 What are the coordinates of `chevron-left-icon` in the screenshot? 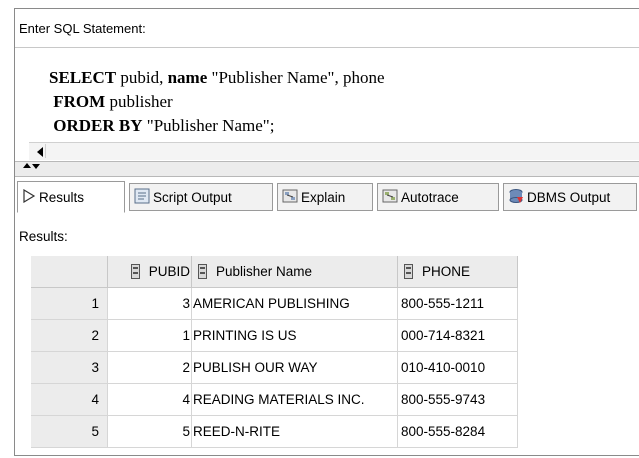 It's located at (40, 152).